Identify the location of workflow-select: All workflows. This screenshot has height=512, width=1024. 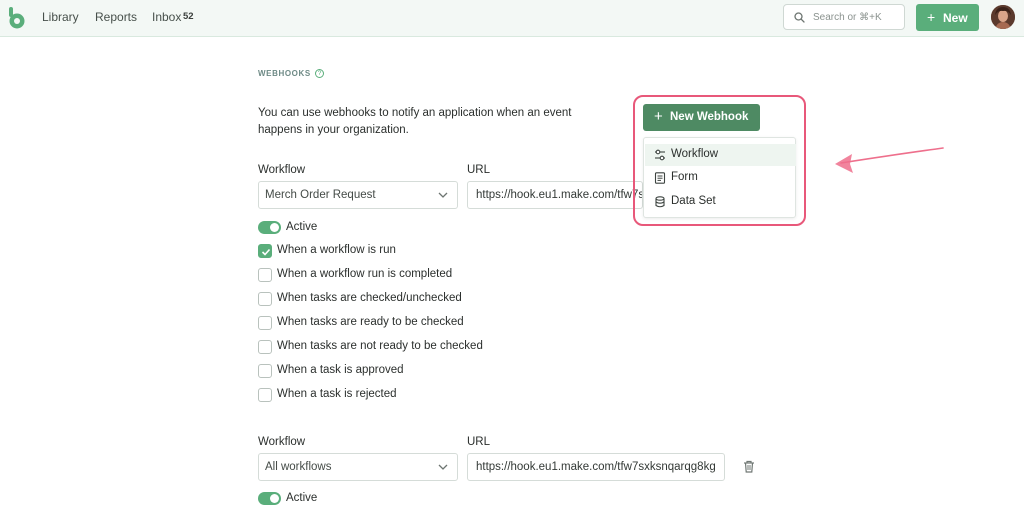
(358, 467).